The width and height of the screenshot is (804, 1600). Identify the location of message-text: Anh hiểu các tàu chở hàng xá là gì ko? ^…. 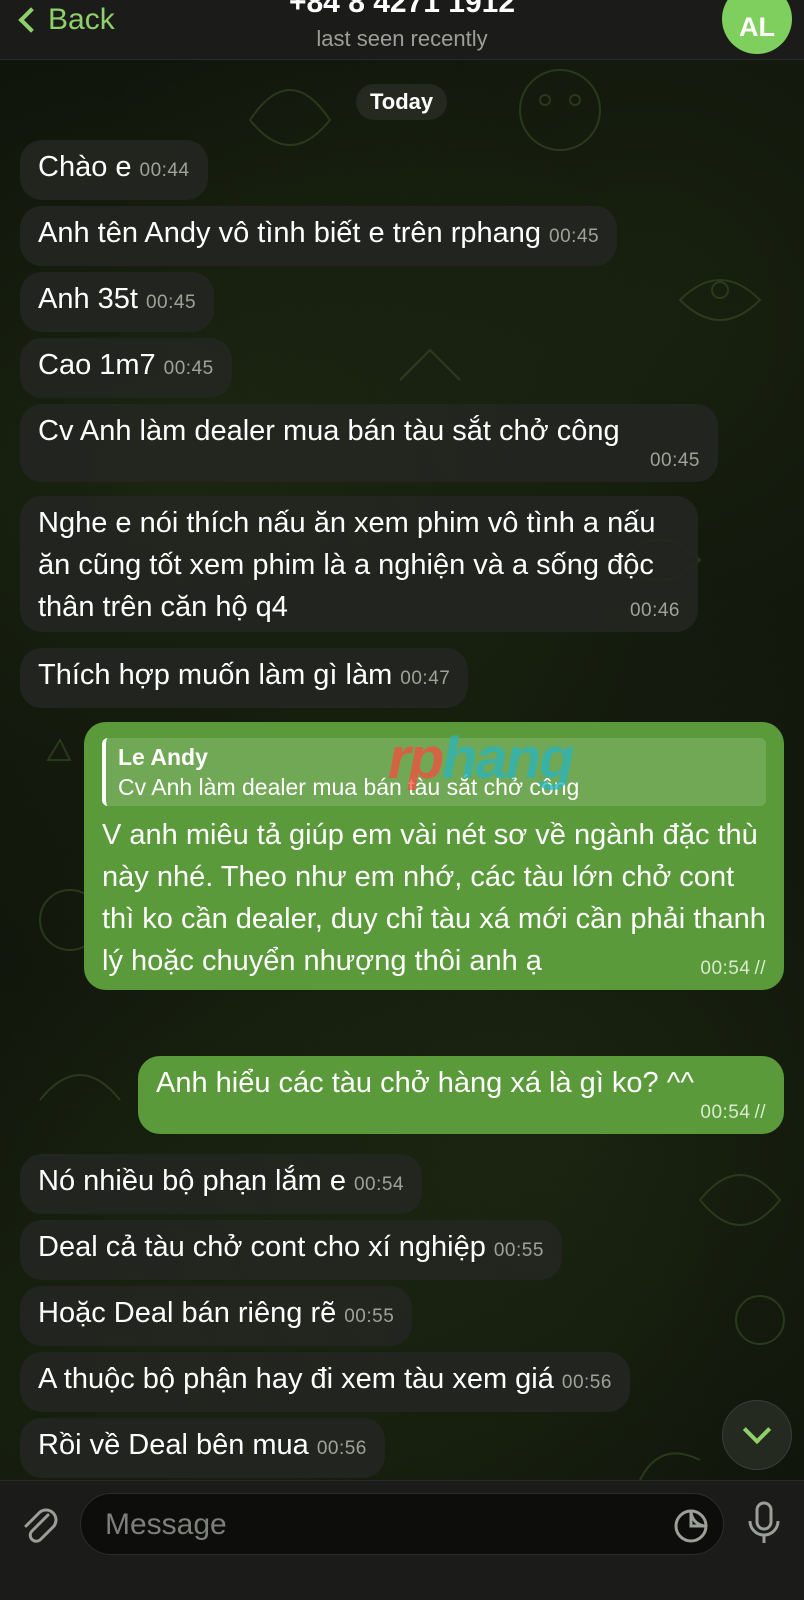
(425, 1083).